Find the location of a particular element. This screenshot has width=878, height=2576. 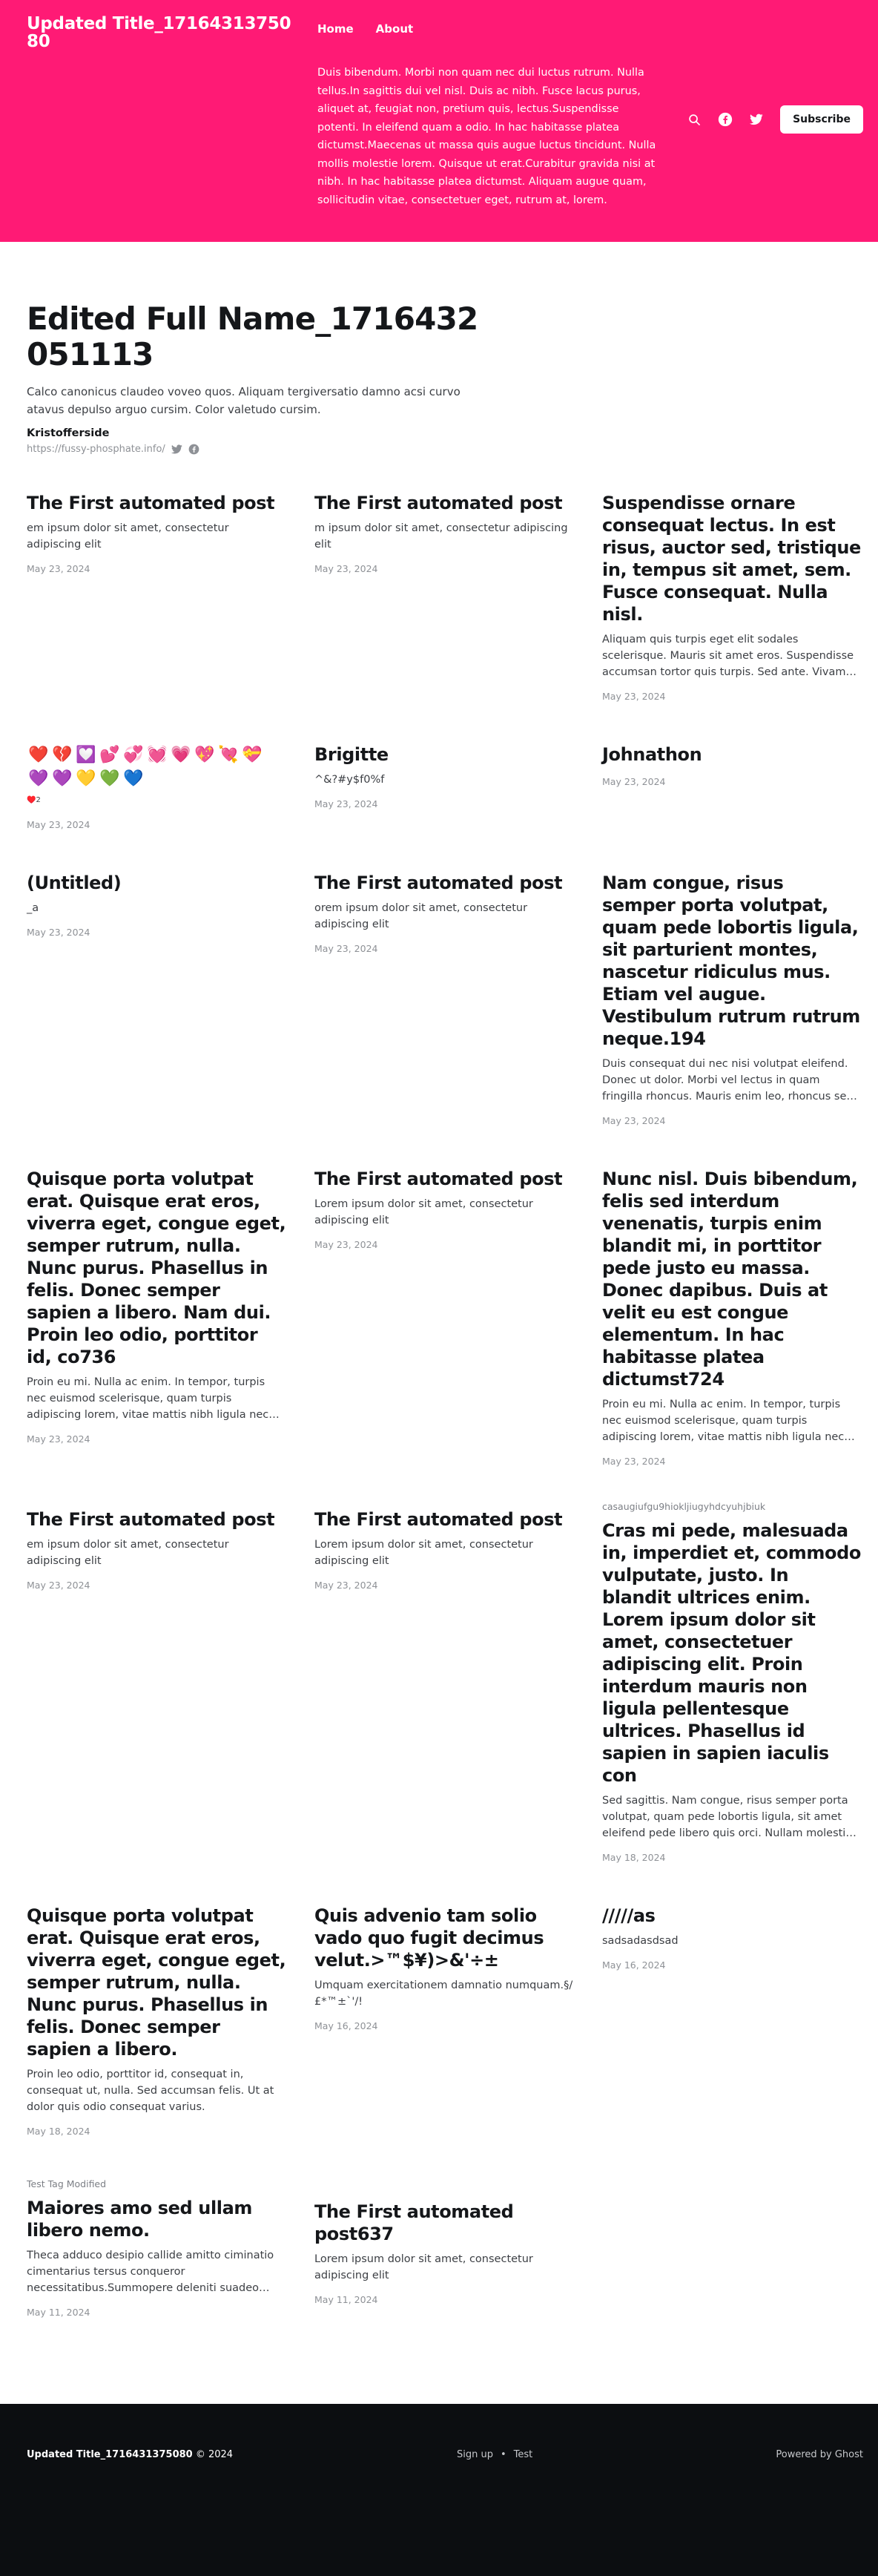

post-excerpt: sadsadasdsad is located at coordinates (640, 1941).